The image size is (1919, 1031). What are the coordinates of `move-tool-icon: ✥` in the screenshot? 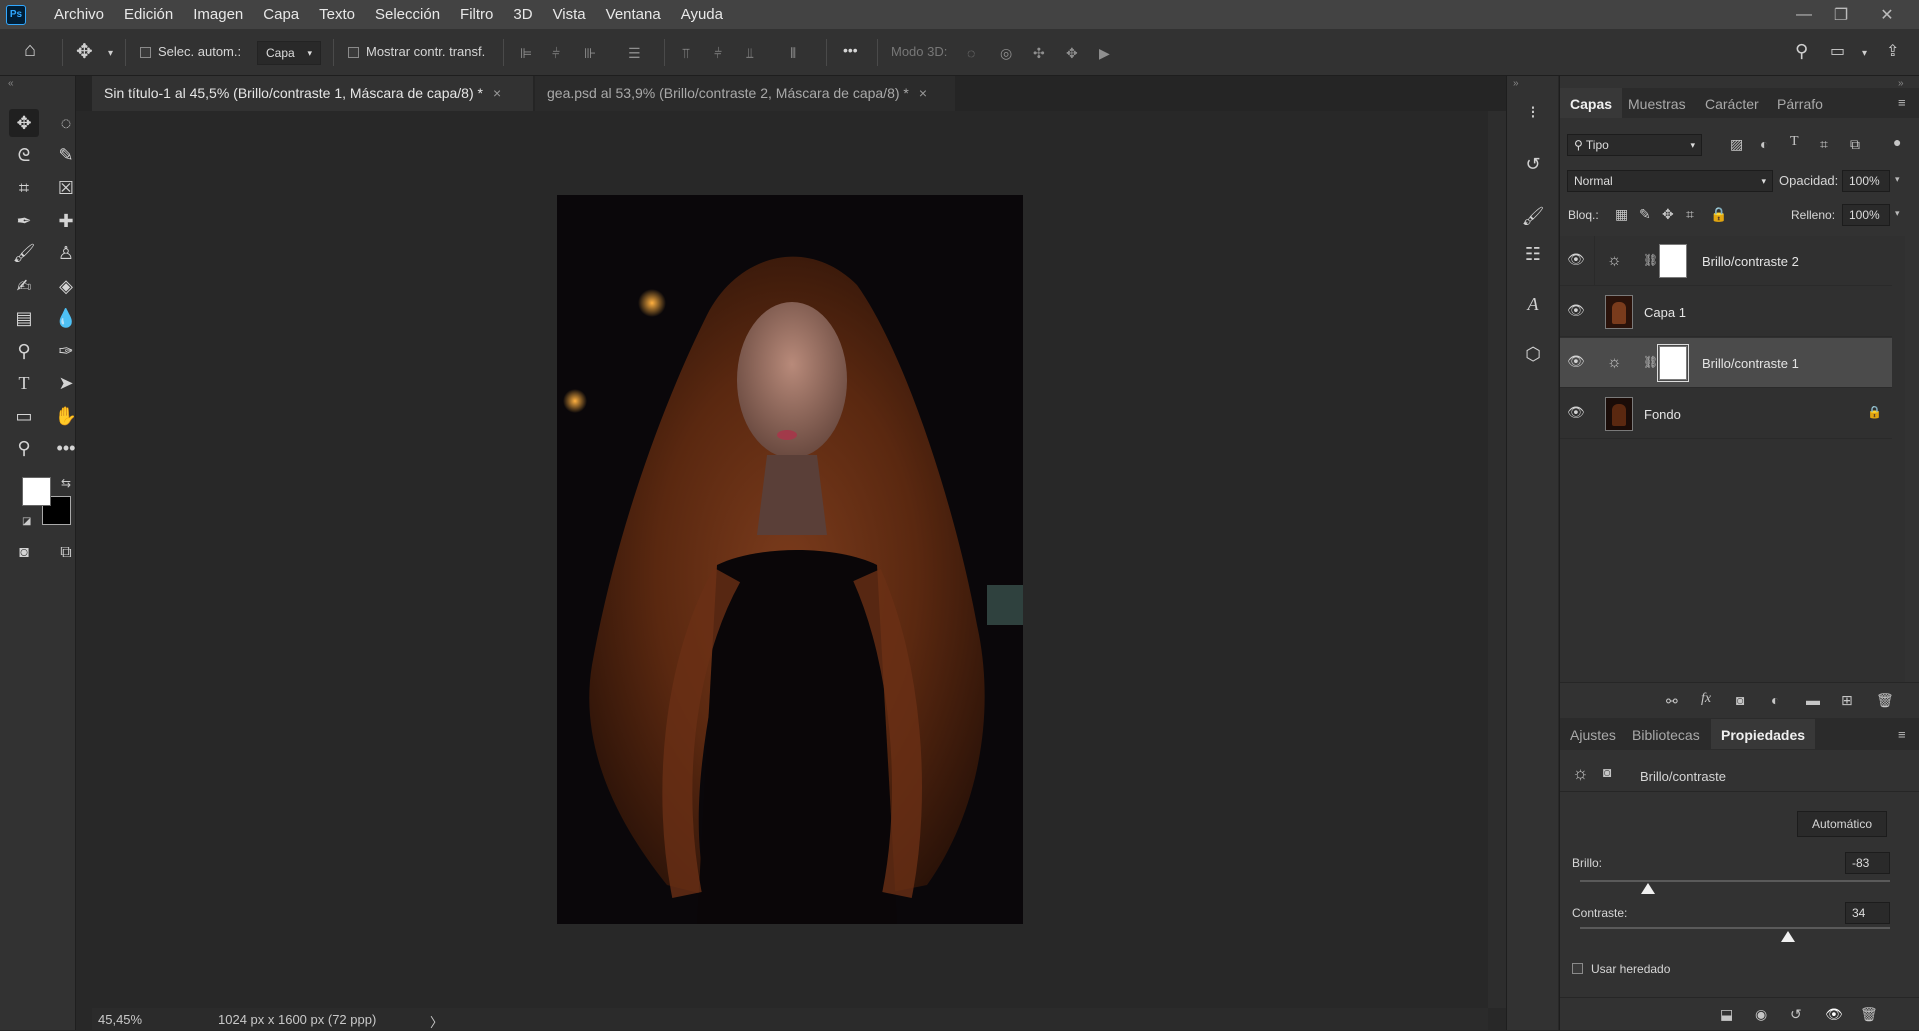 It's located at (84, 51).